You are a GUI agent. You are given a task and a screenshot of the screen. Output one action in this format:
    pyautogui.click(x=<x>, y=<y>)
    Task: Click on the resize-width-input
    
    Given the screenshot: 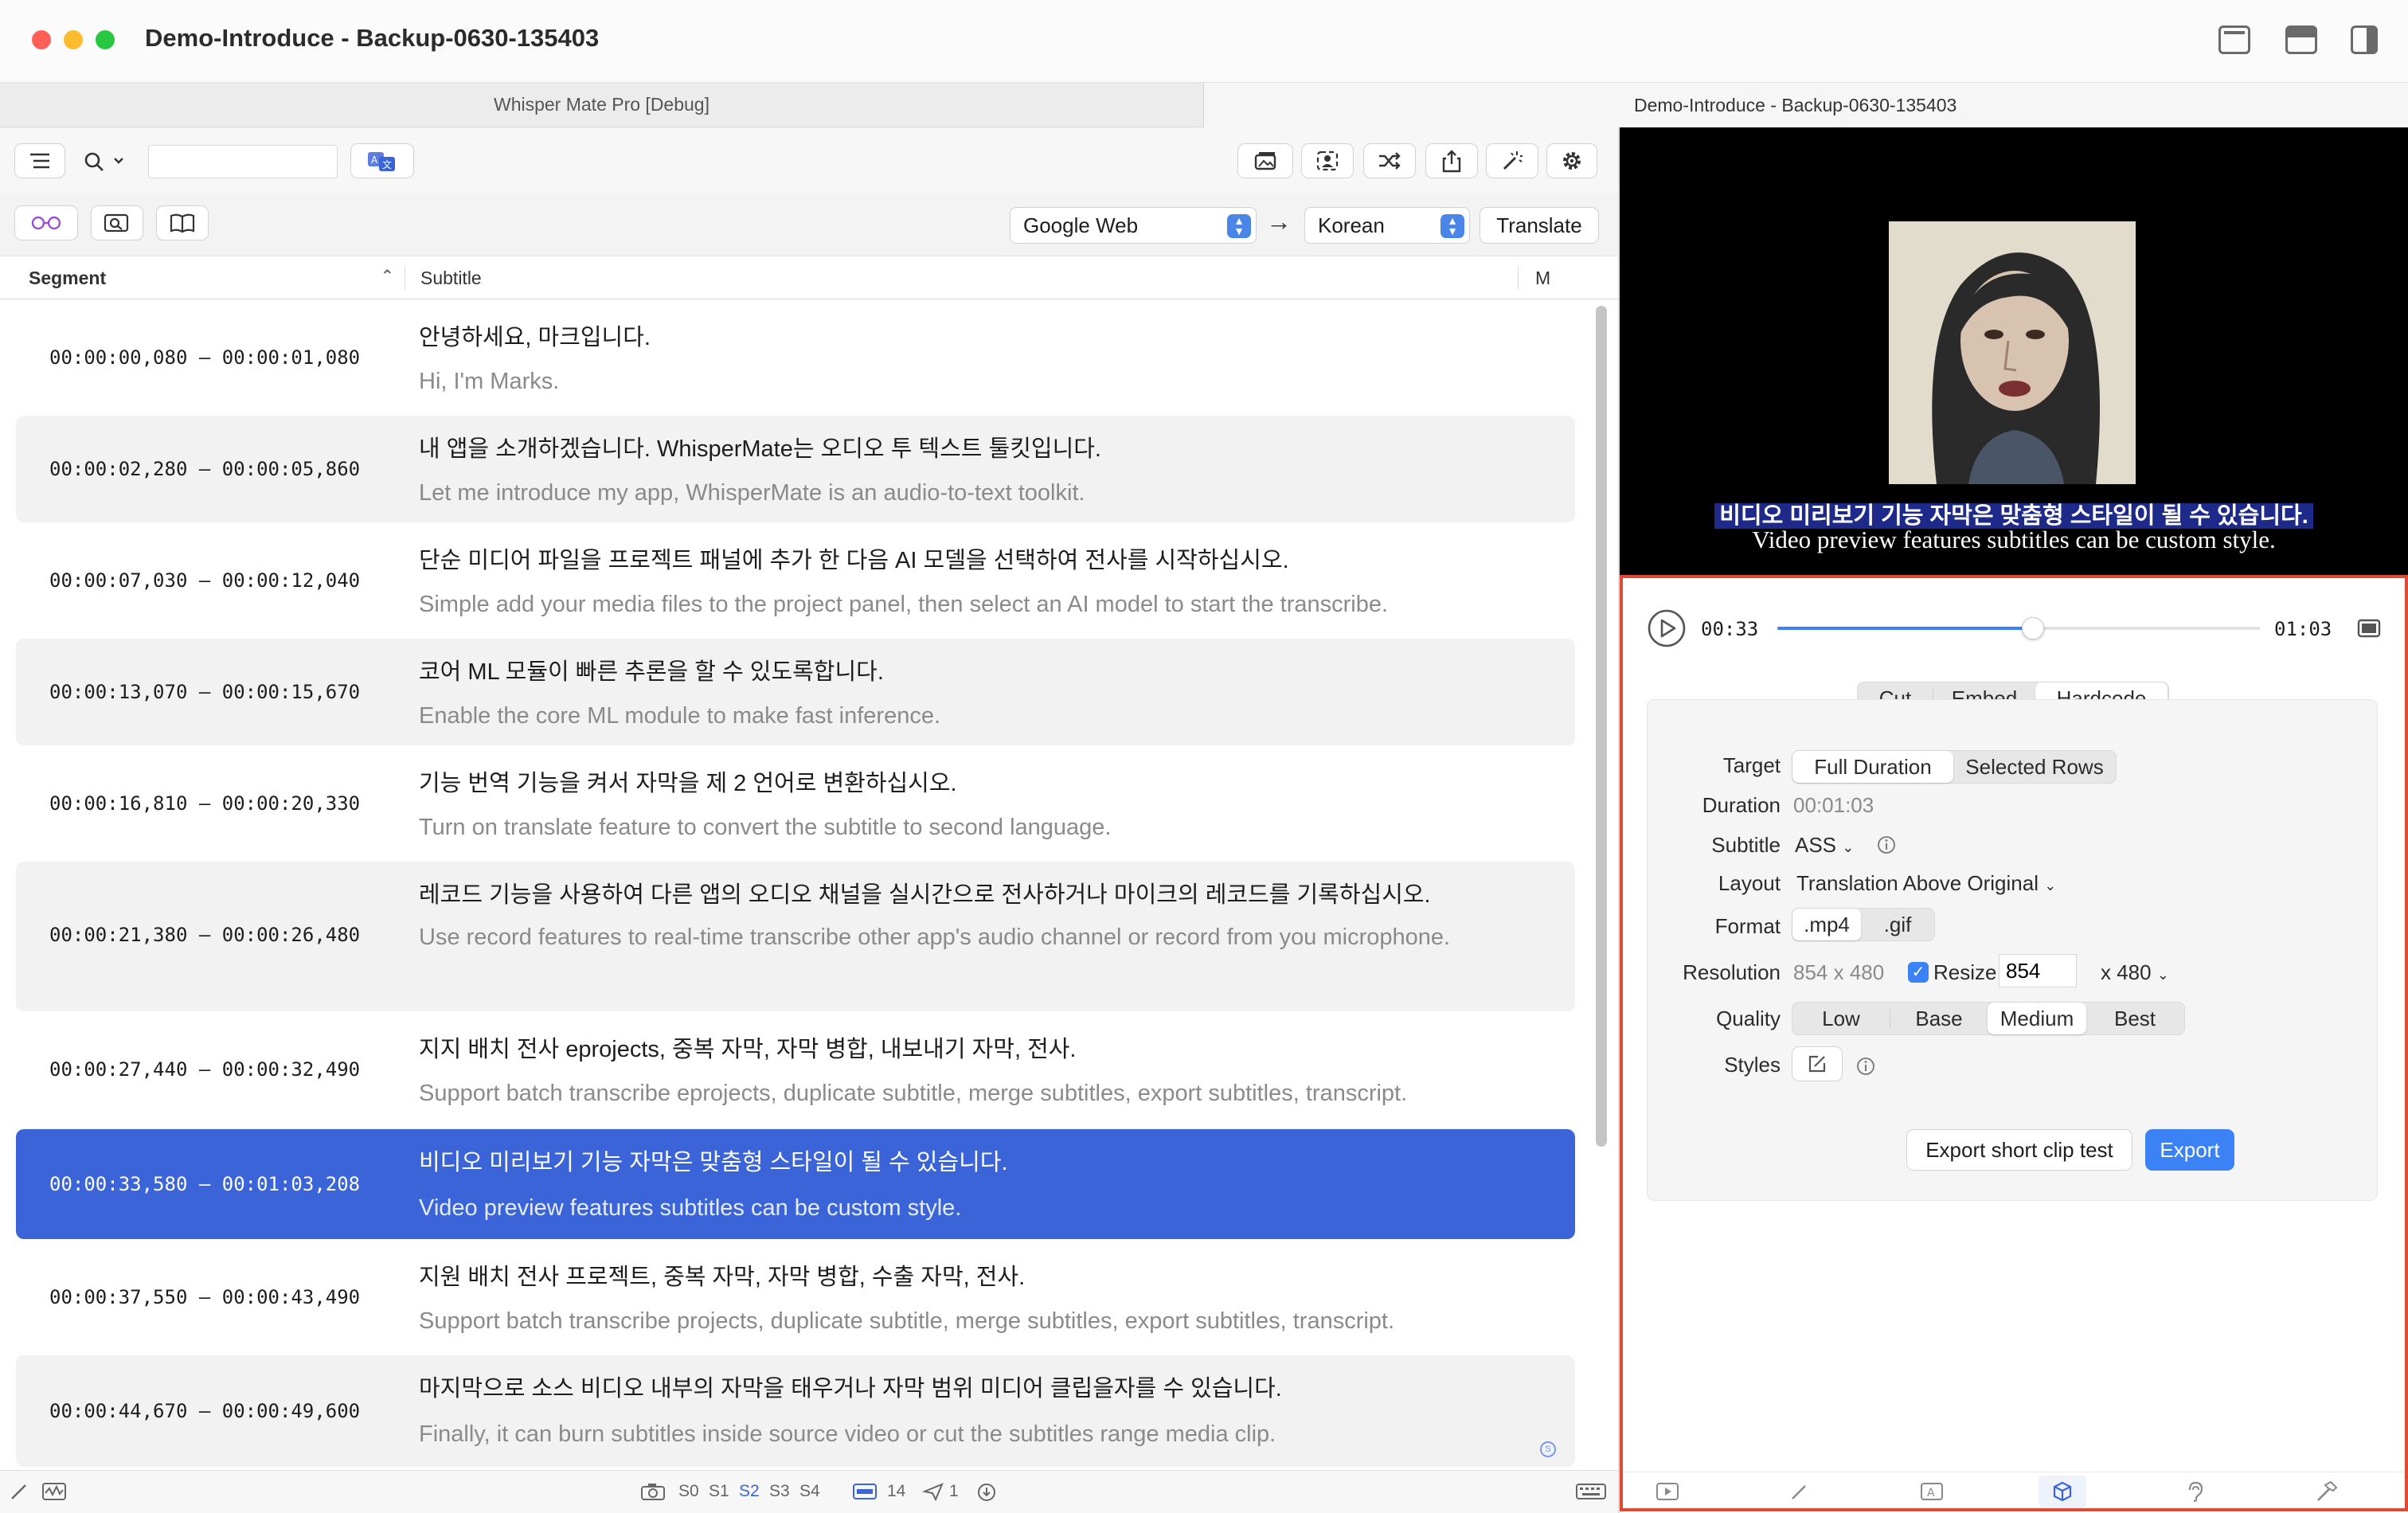 What is the action you would take?
    pyautogui.click(x=2038, y=971)
    